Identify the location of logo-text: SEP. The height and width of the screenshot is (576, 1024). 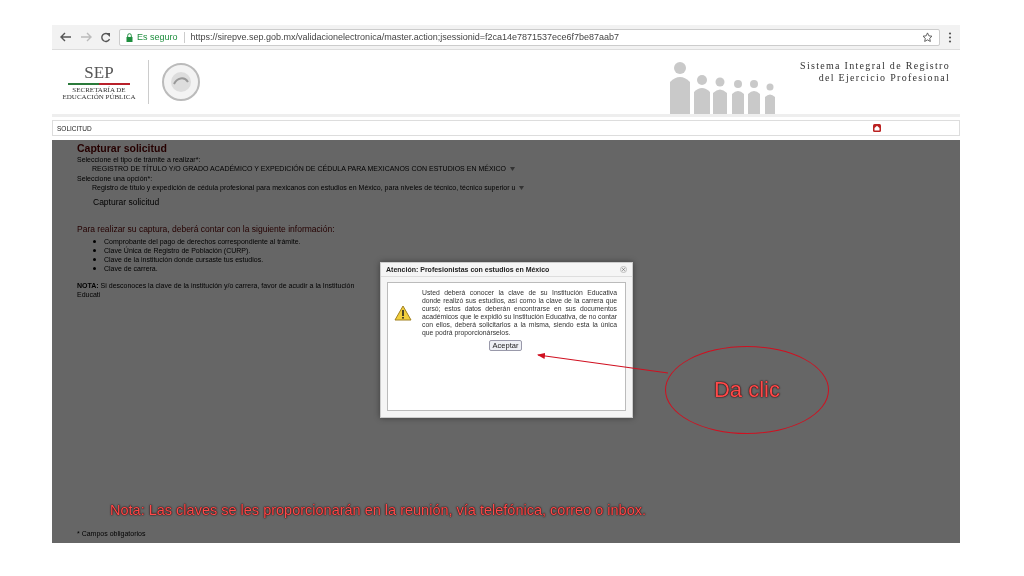
(99, 72).